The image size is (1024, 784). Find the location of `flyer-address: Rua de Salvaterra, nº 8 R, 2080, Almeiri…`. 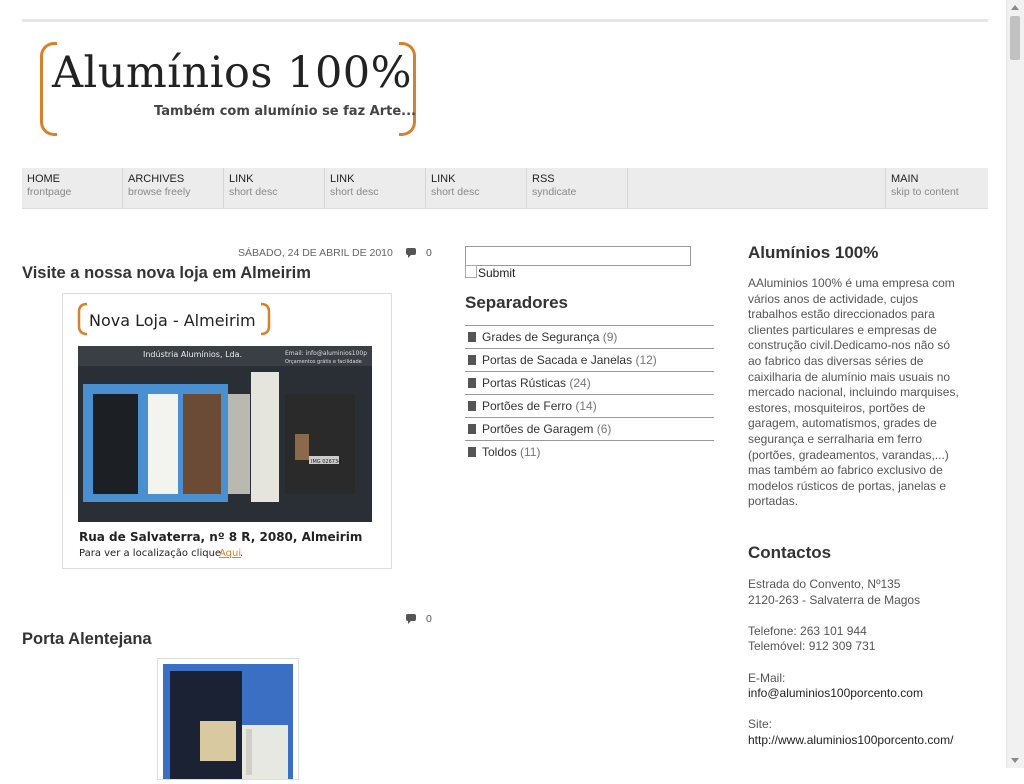

flyer-address: Rua de Salvaterra, nº 8 R, 2080, Almeiri… is located at coordinates (220, 537).